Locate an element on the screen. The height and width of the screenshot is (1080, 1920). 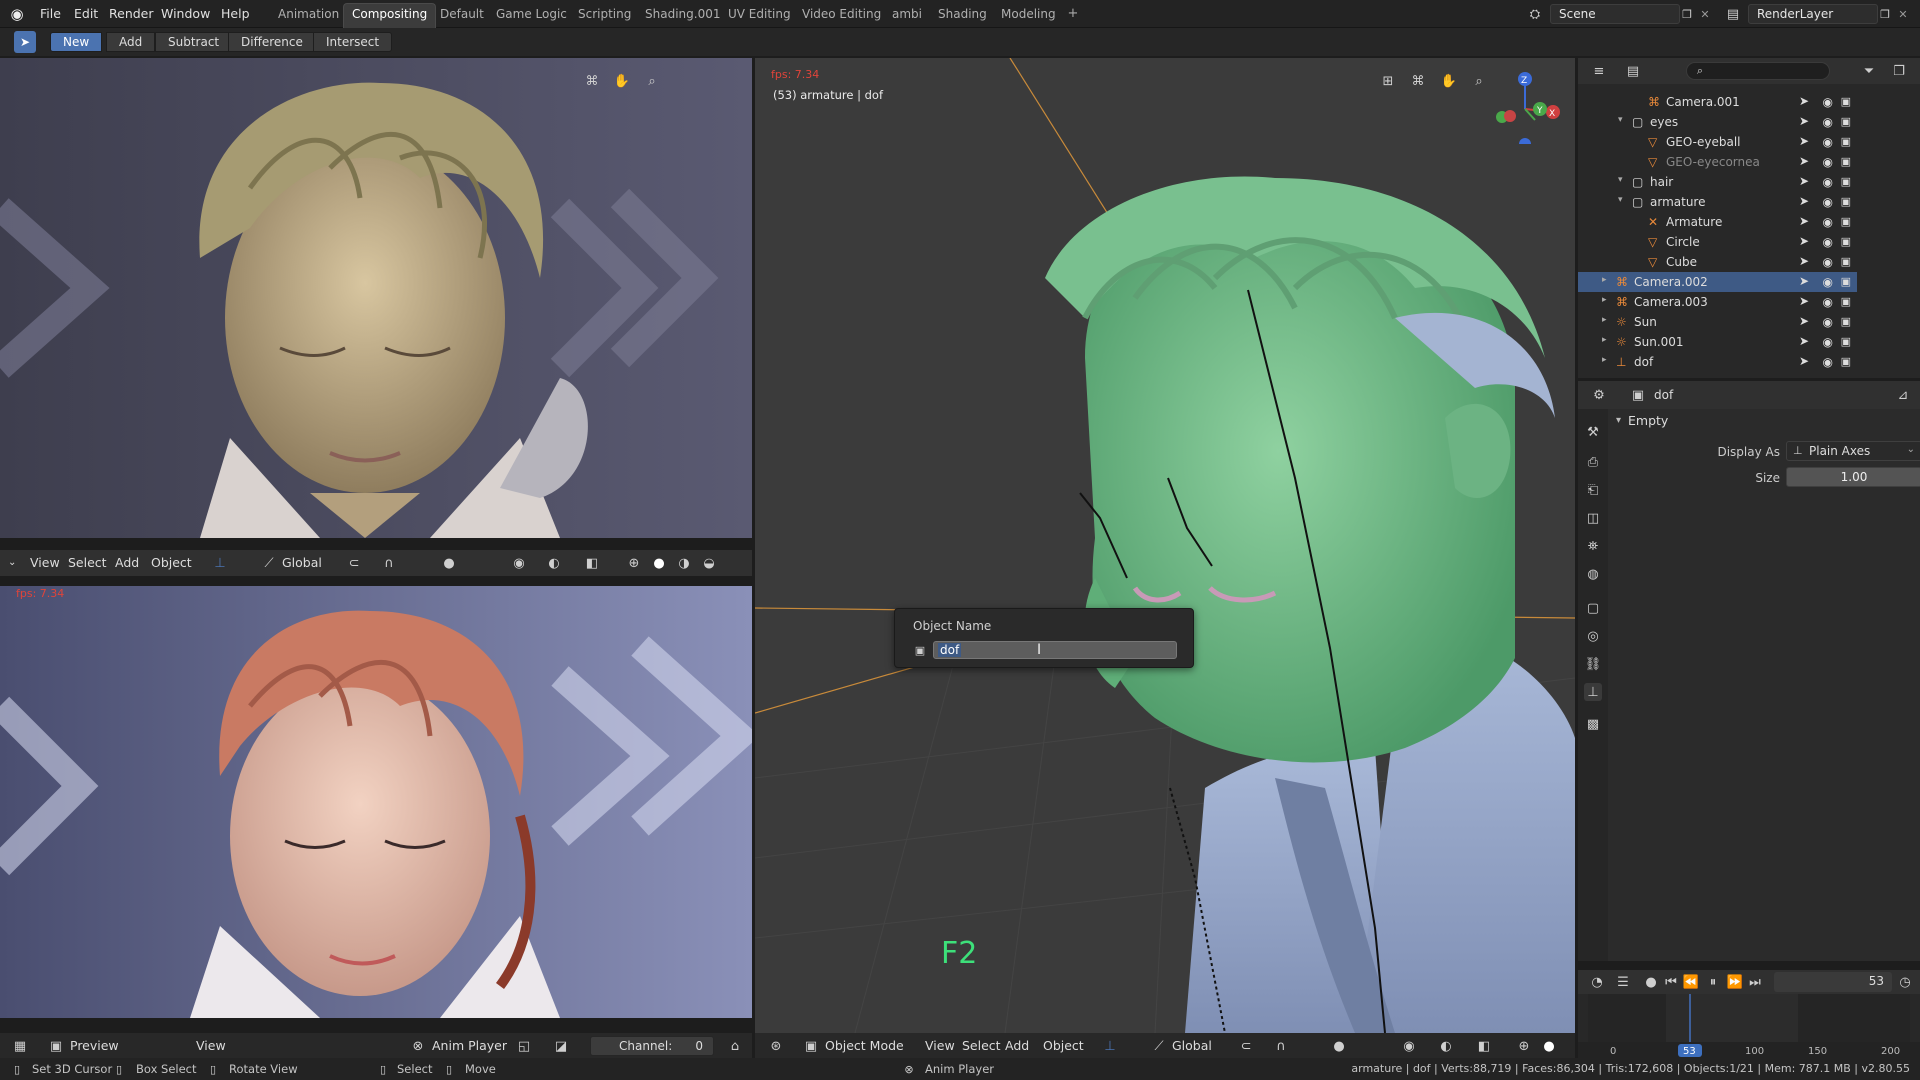
outliner-item-camera-001: ⌘ Camera.001 ➤ ◉ ▣ is located at coordinates (1717, 102).